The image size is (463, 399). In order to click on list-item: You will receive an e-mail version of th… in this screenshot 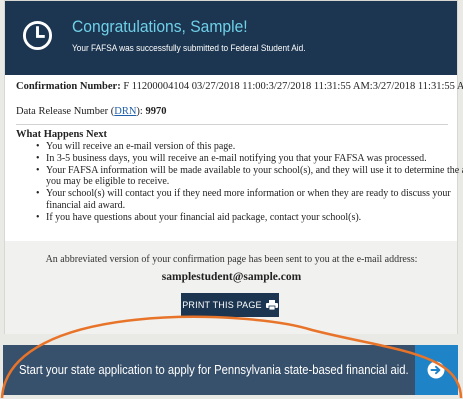, I will do `click(249, 147)`.